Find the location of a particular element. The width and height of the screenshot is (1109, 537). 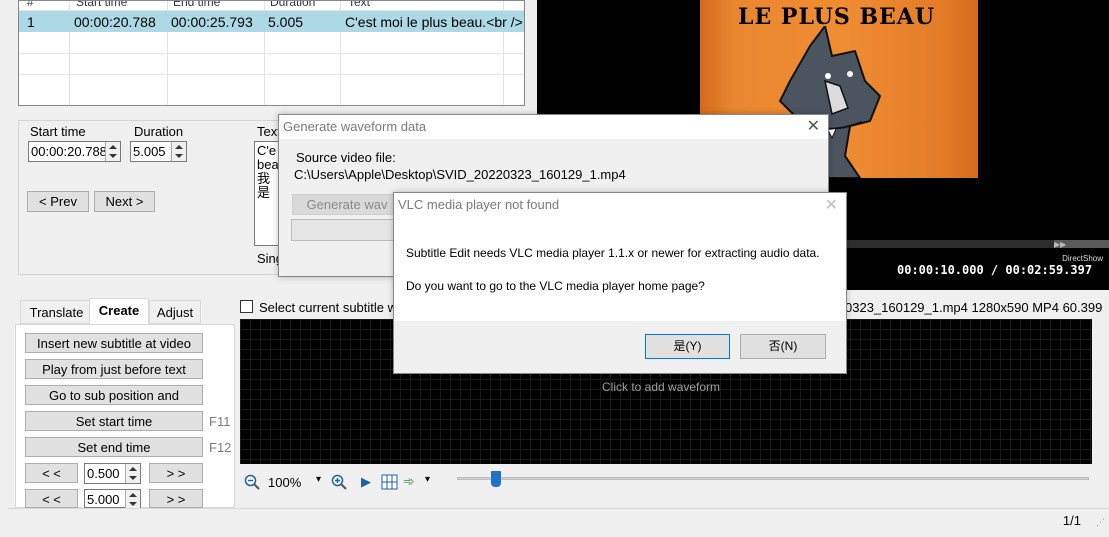

step-small-value: 0.500 is located at coordinates (103, 473).